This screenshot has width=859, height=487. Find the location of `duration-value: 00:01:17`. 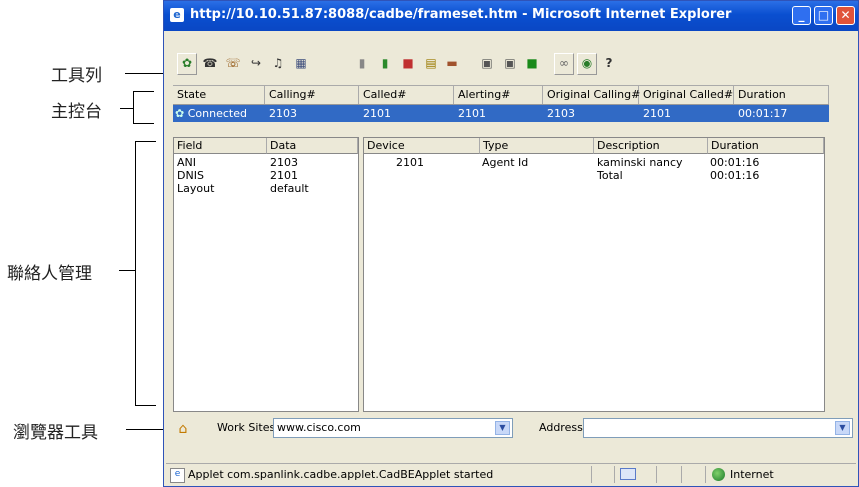

duration-value: 00:01:17 is located at coordinates (763, 113).